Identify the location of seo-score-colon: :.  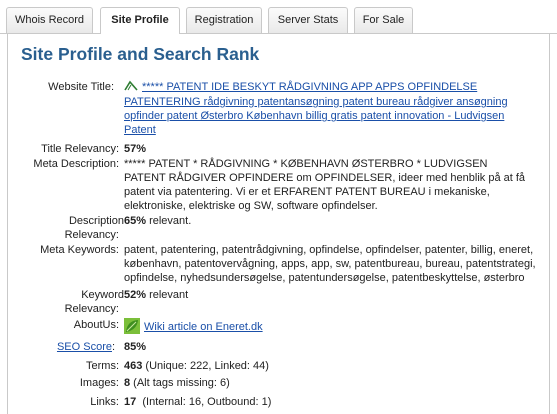
(114, 347).